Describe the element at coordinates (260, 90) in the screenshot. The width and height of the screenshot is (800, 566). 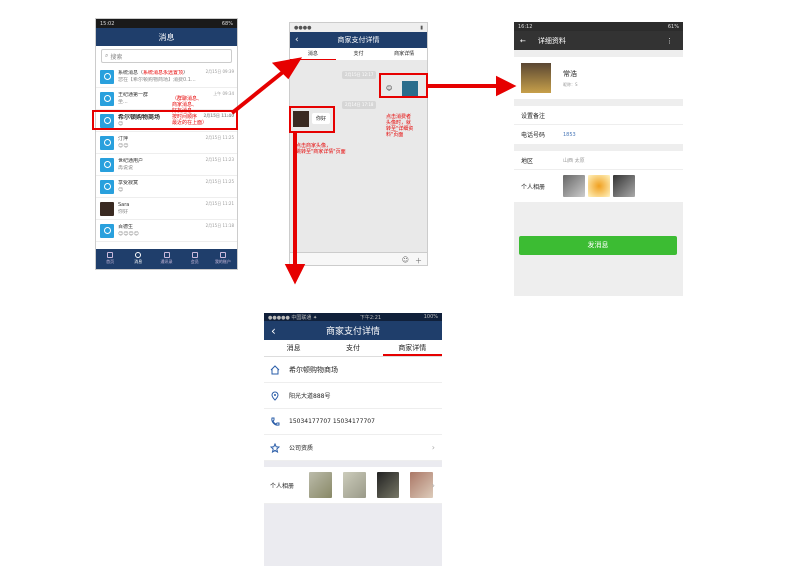
I see `arrow-to-chat` at that location.